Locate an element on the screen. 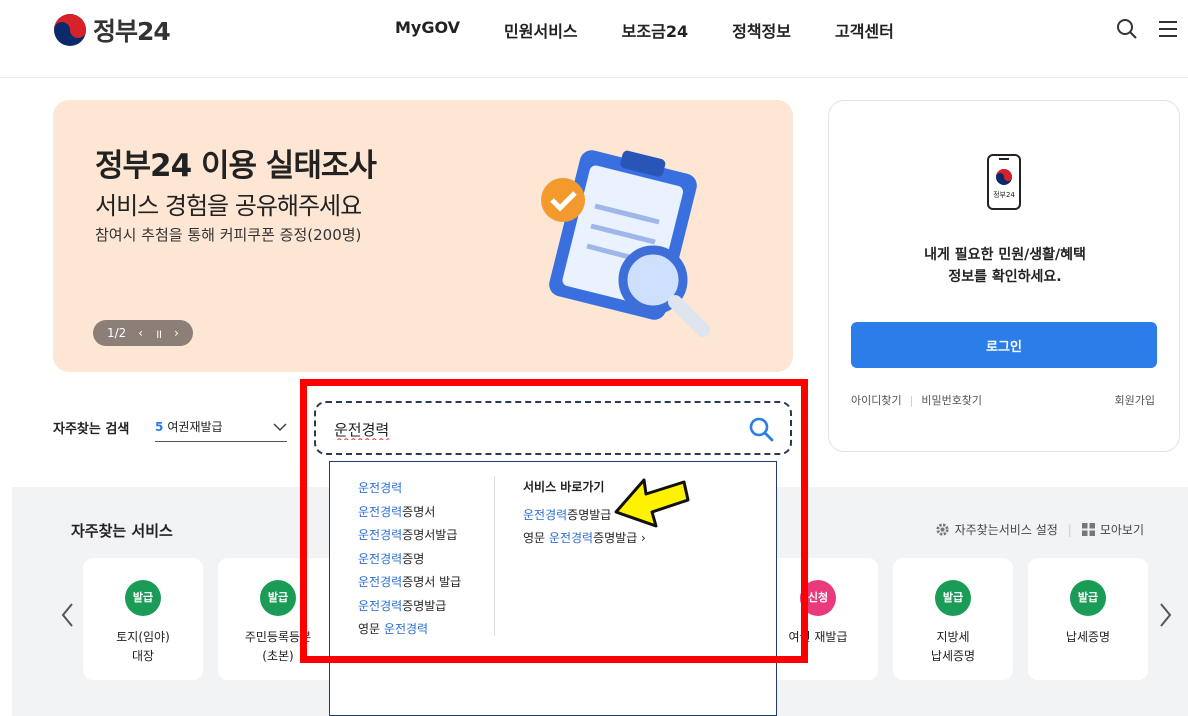  service-name: 지방세 납세증명 is located at coordinates (953, 646).